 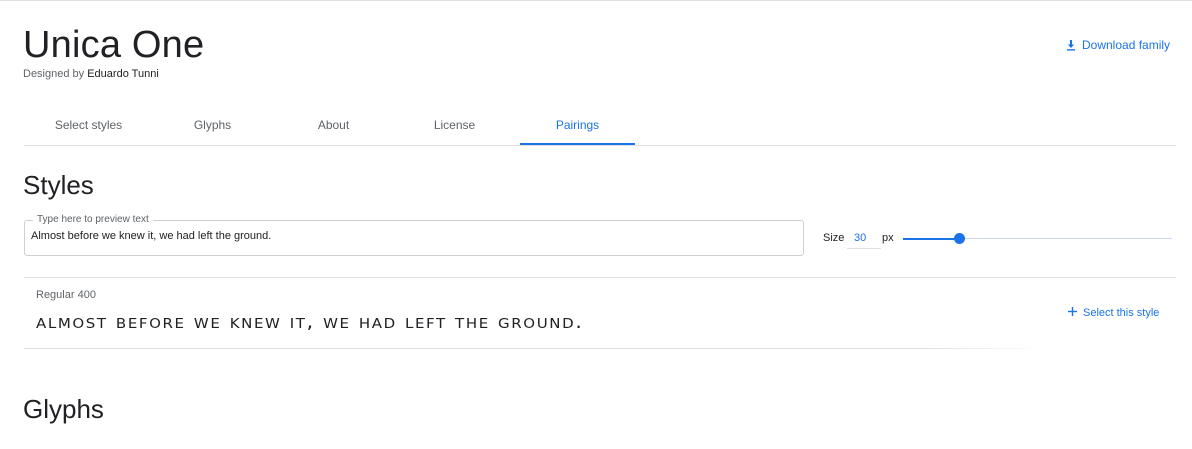 What do you see at coordinates (66, 295) in the screenshot?
I see `style-name: Regular 400` at bounding box center [66, 295].